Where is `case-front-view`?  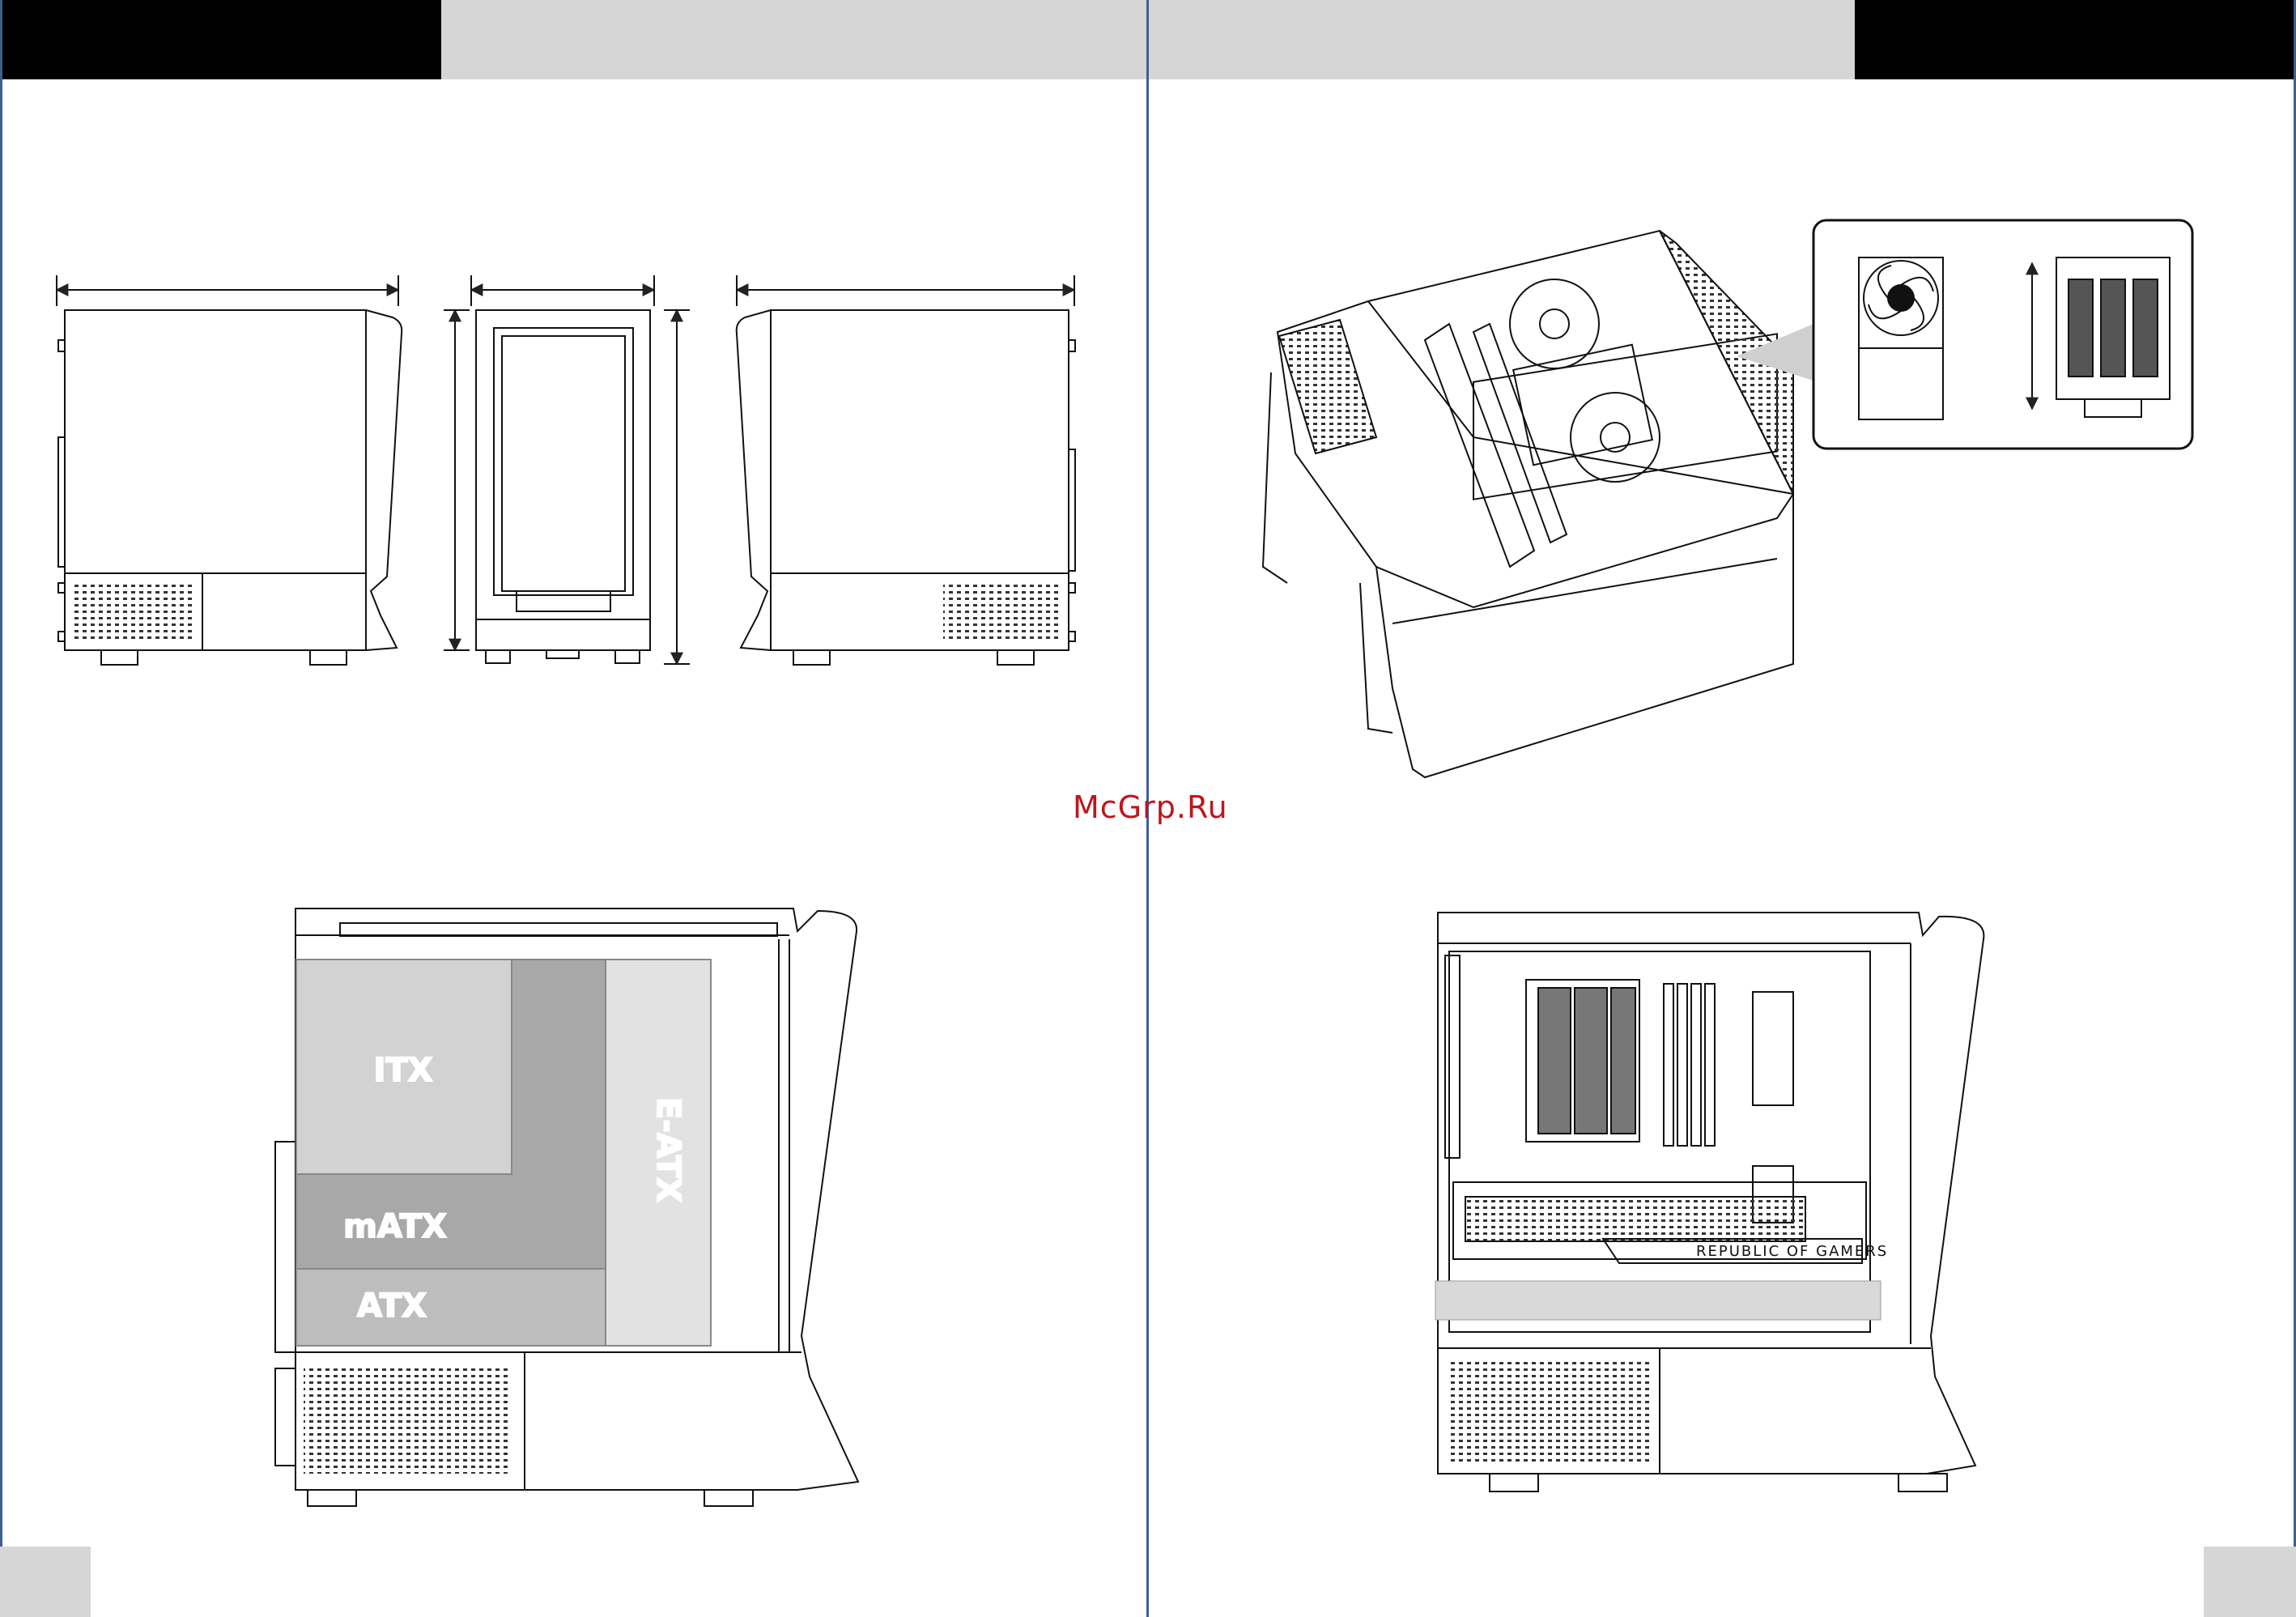 case-front-view is located at coordinates (567, 471).